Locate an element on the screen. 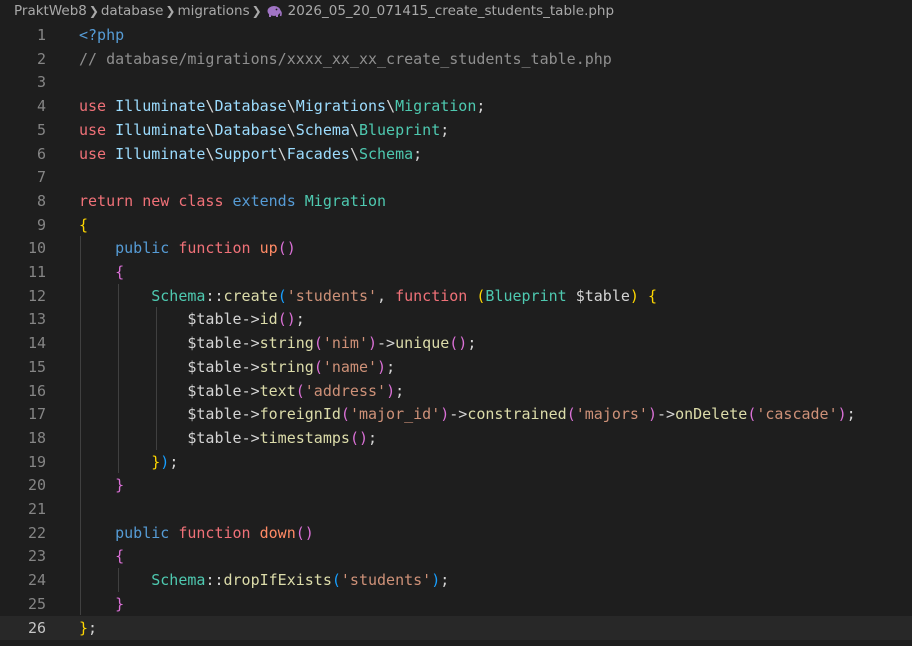  code-line: 11 { is located at coordinates (456, 272).